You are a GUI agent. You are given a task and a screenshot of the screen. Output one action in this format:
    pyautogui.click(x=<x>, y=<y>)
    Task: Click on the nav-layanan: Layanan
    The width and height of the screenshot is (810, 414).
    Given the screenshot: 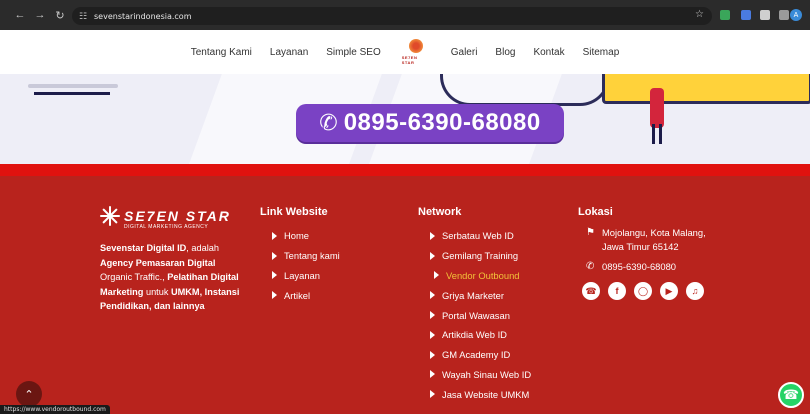 What is the action you would take?
    pyautogui.click(x=289, y=52)
    